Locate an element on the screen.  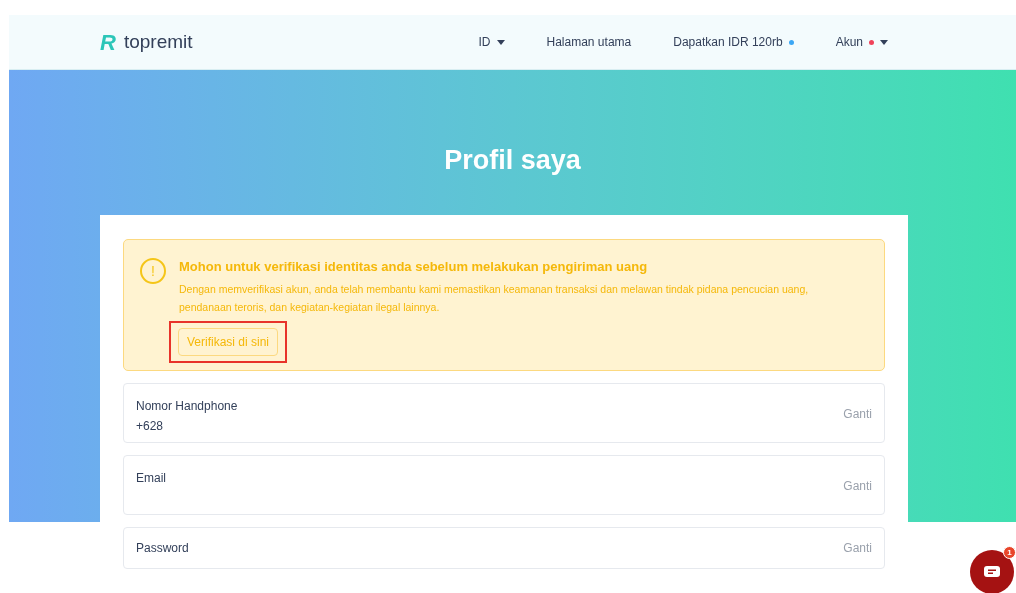
logo-mark: R is located at coordinates (108, 42).